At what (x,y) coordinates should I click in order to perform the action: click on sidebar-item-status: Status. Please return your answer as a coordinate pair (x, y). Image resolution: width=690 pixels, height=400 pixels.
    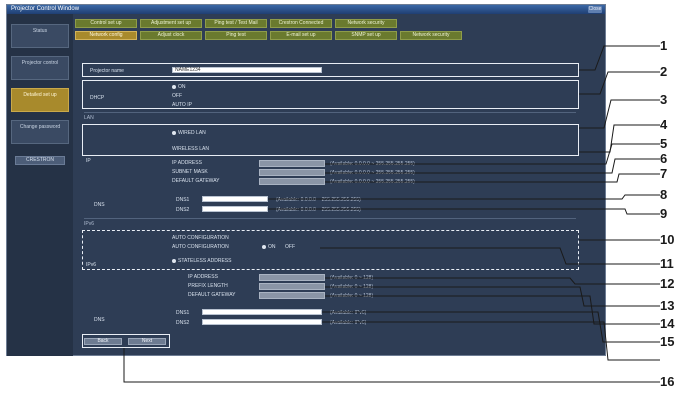
    Looking at the image, I should click on (40, 36).